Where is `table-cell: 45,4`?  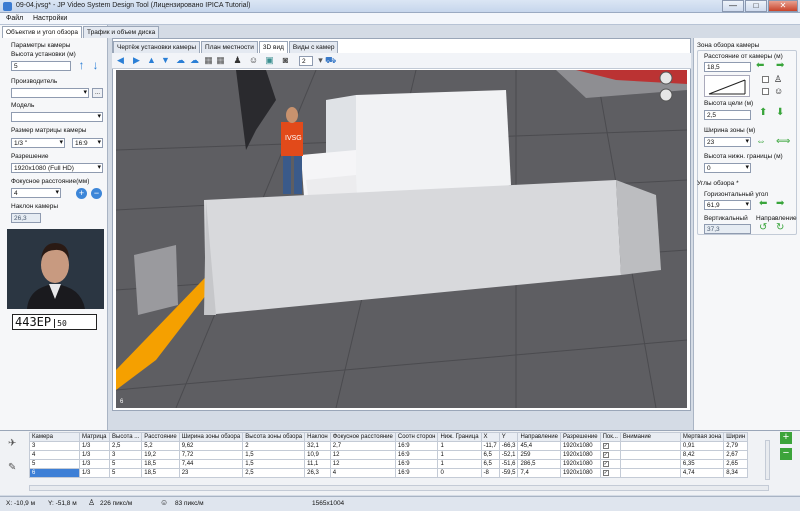
table-cell: 45,4 is located at coordinates (539, 446).